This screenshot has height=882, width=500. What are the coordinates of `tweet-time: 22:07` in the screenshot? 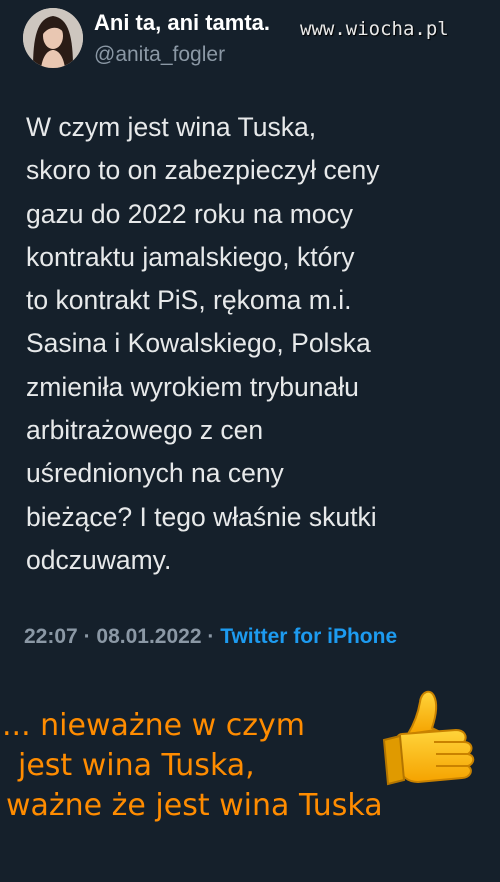 It's located at (51, 636).